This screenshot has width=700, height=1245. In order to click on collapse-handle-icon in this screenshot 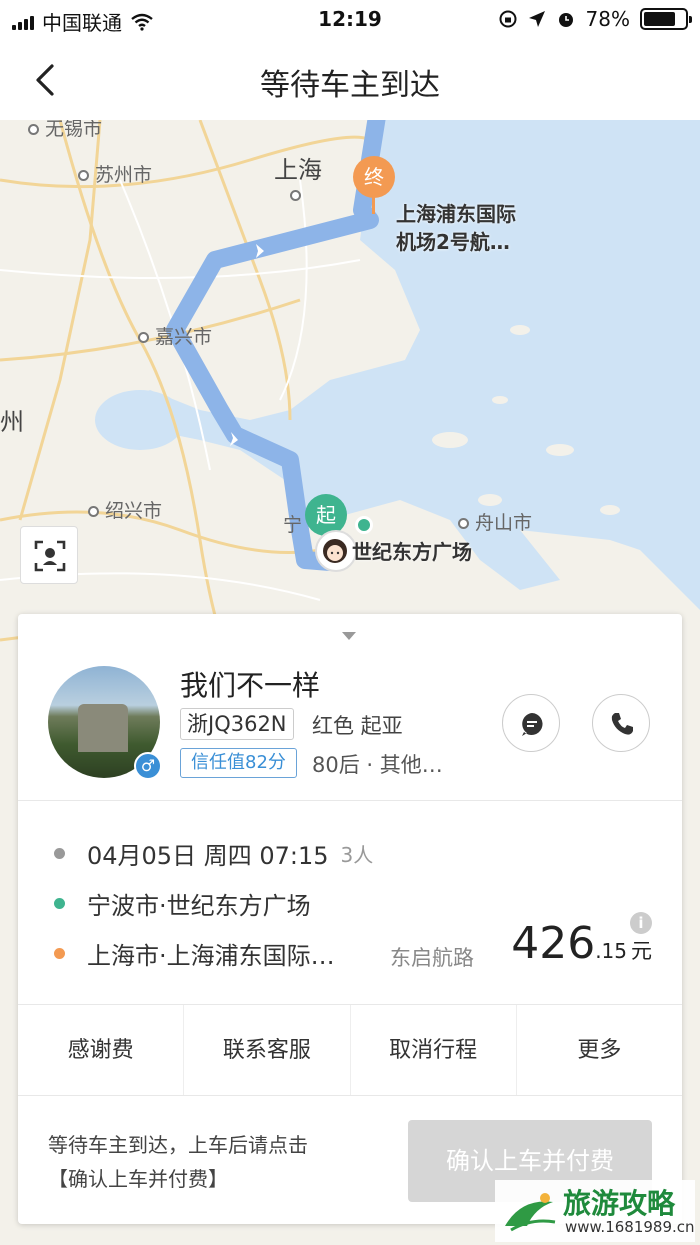, I will do `click(349, 636)`.